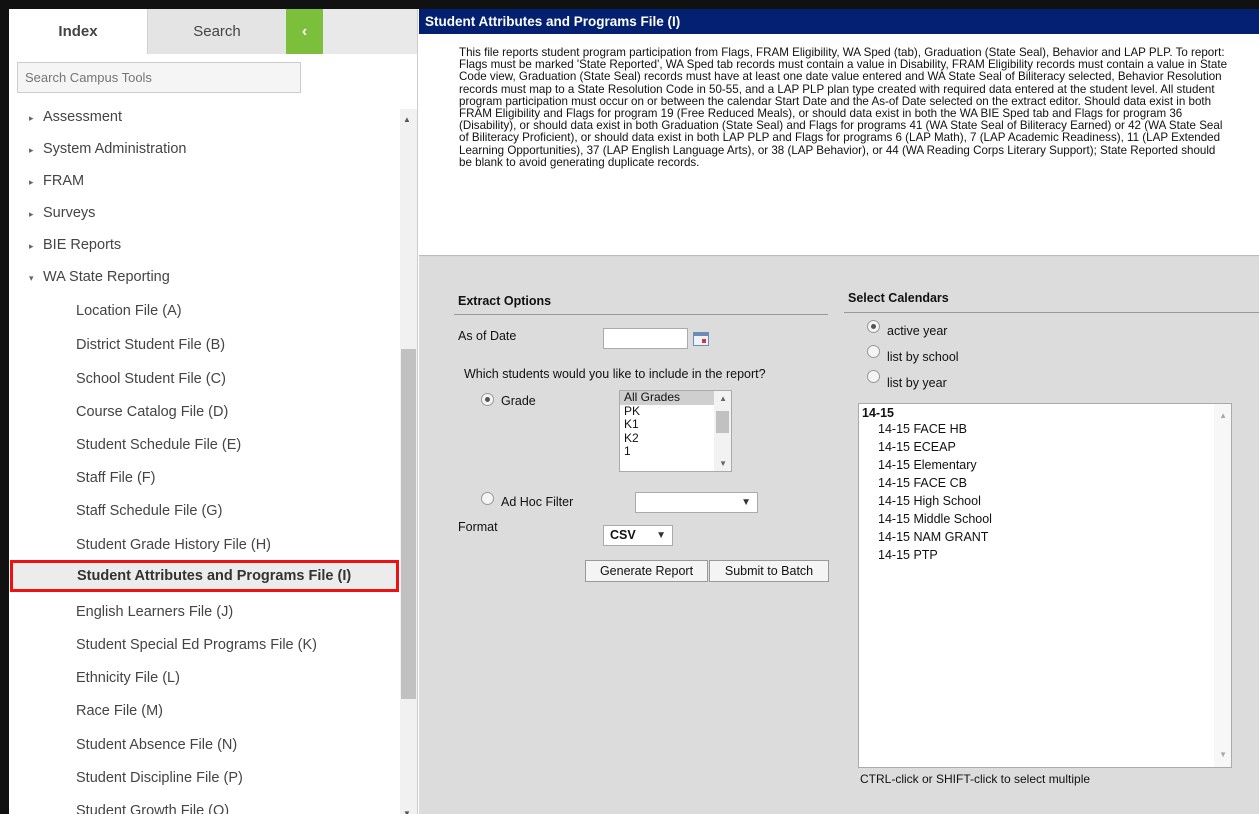 This screenshot has width=1259, height=814. I want to click on sidebar-item-english-learners-file: English Learners File (J), so click(205, 612).